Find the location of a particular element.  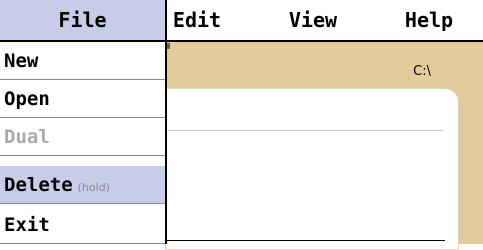

menu-item-new: New is located at coordinates (82, 61).